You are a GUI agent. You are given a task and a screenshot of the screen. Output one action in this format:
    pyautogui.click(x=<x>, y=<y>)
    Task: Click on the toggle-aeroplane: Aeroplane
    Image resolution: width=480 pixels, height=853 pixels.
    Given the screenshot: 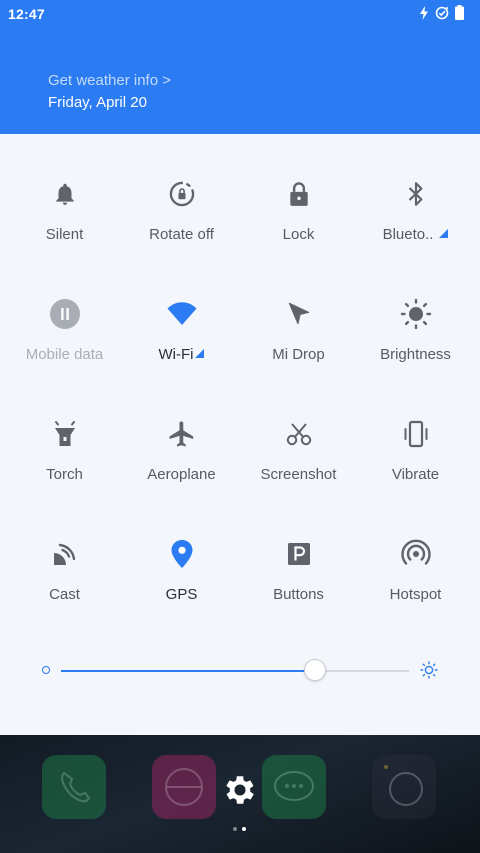 What is the action you would take?
    pyautogui.click(x=181, y=473)
    